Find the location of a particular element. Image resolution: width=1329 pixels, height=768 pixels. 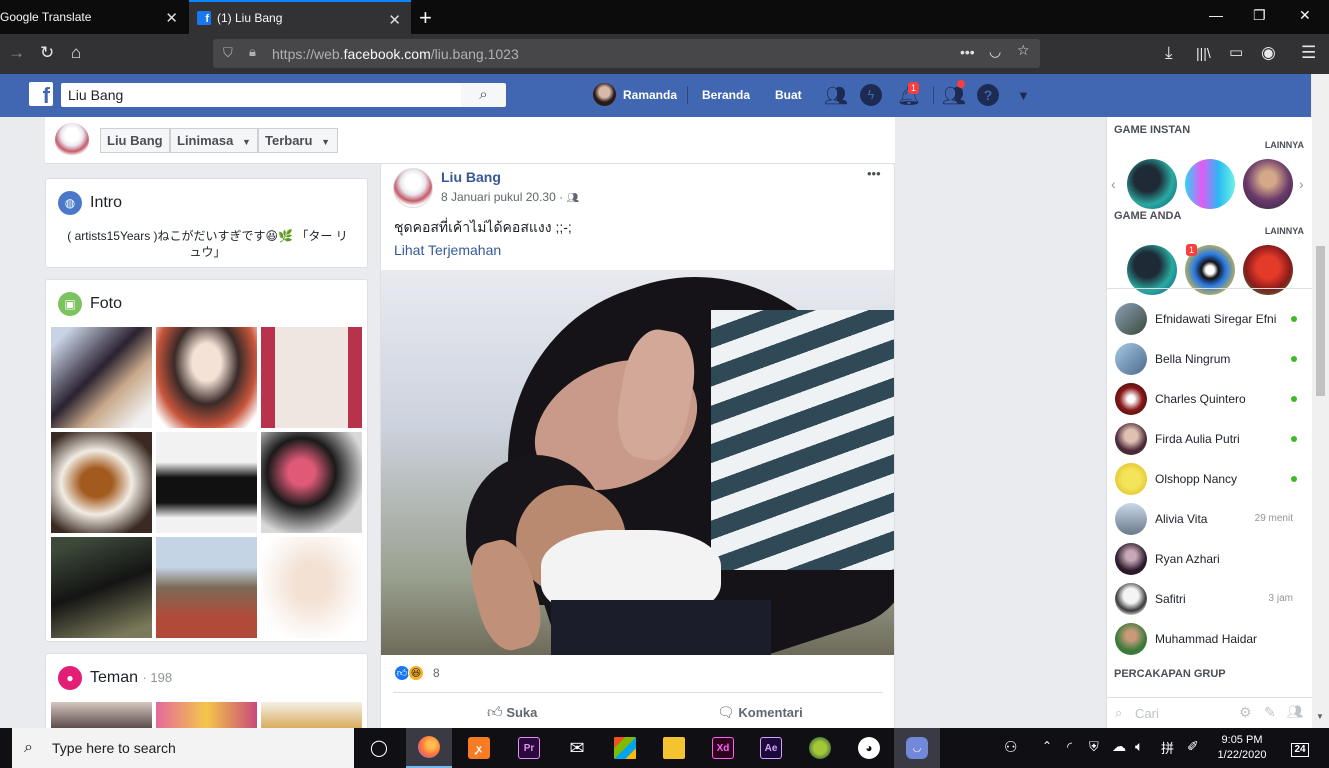

library-icon: |||\ is located at coordinates (1203, 53).